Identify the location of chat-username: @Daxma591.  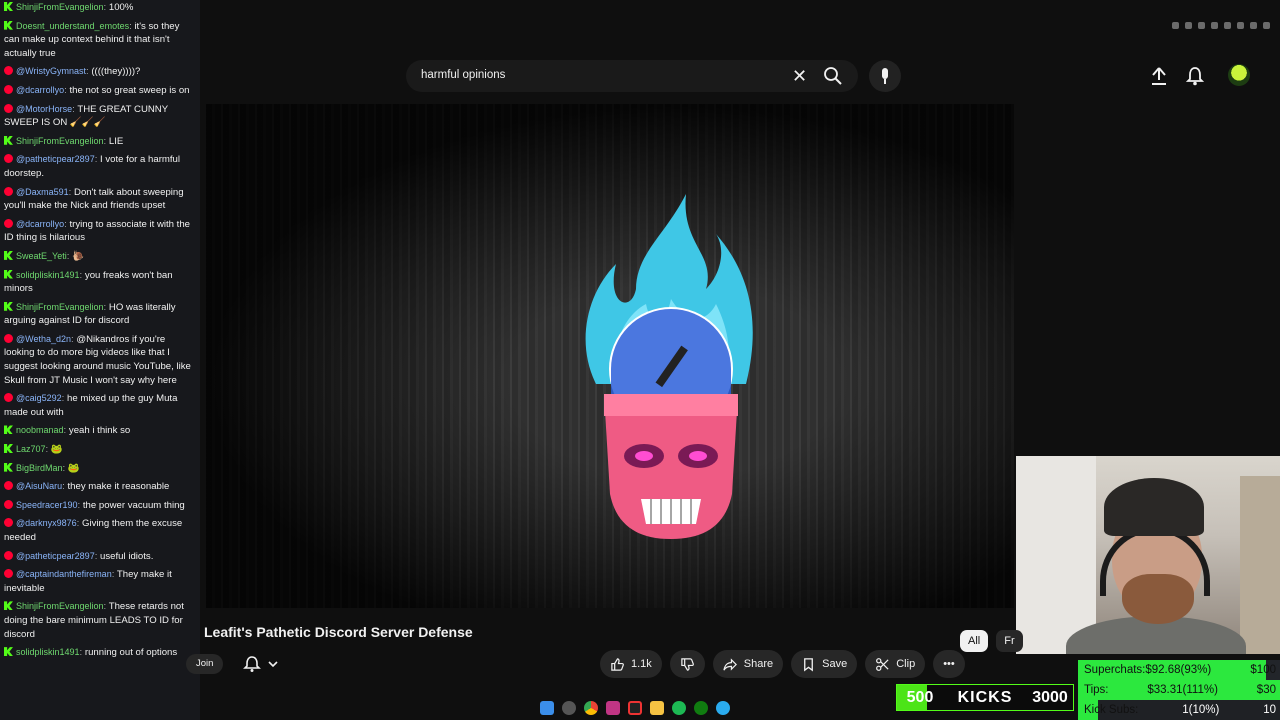
(42, 192).